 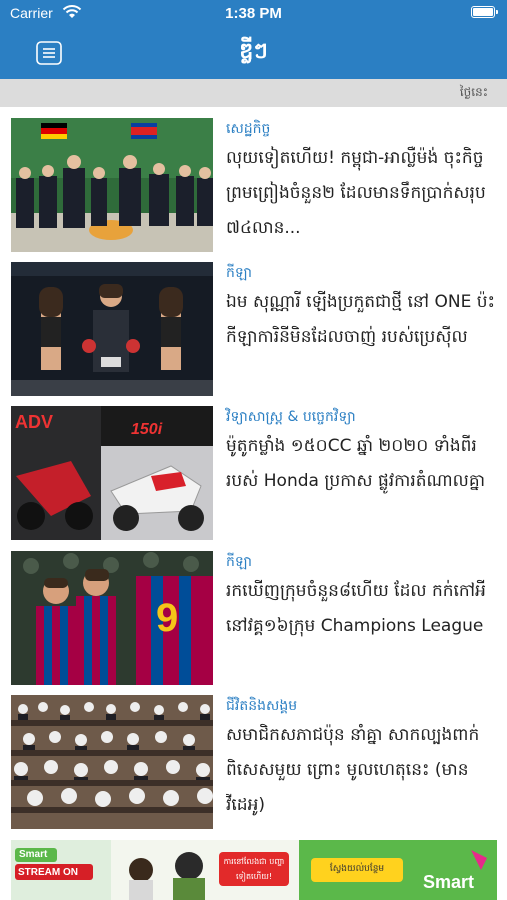 What do you see at coordinates (167, 618) in the screenshot?
I see `svg-text: 9` at bounding box center [167, 618].